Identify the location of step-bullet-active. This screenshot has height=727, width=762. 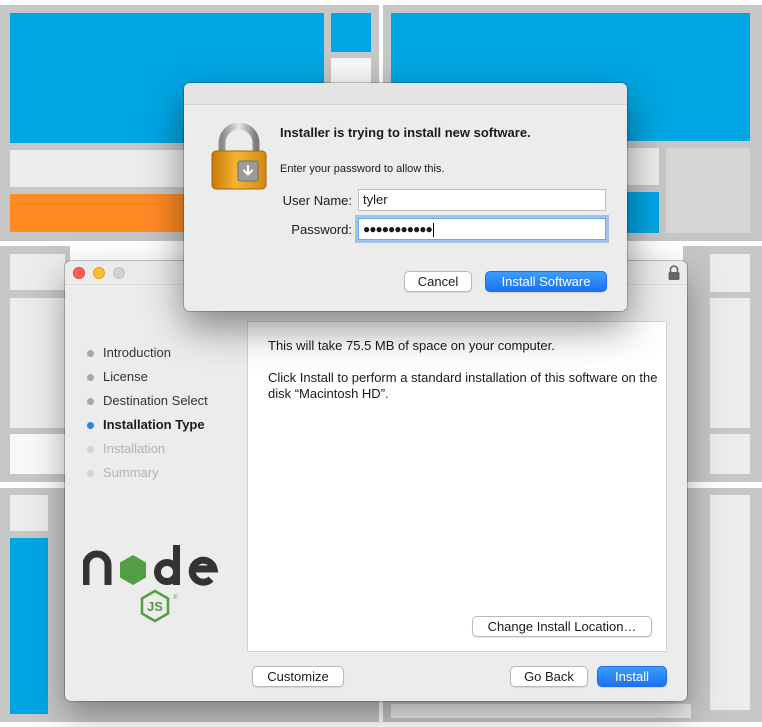
(90, 425).